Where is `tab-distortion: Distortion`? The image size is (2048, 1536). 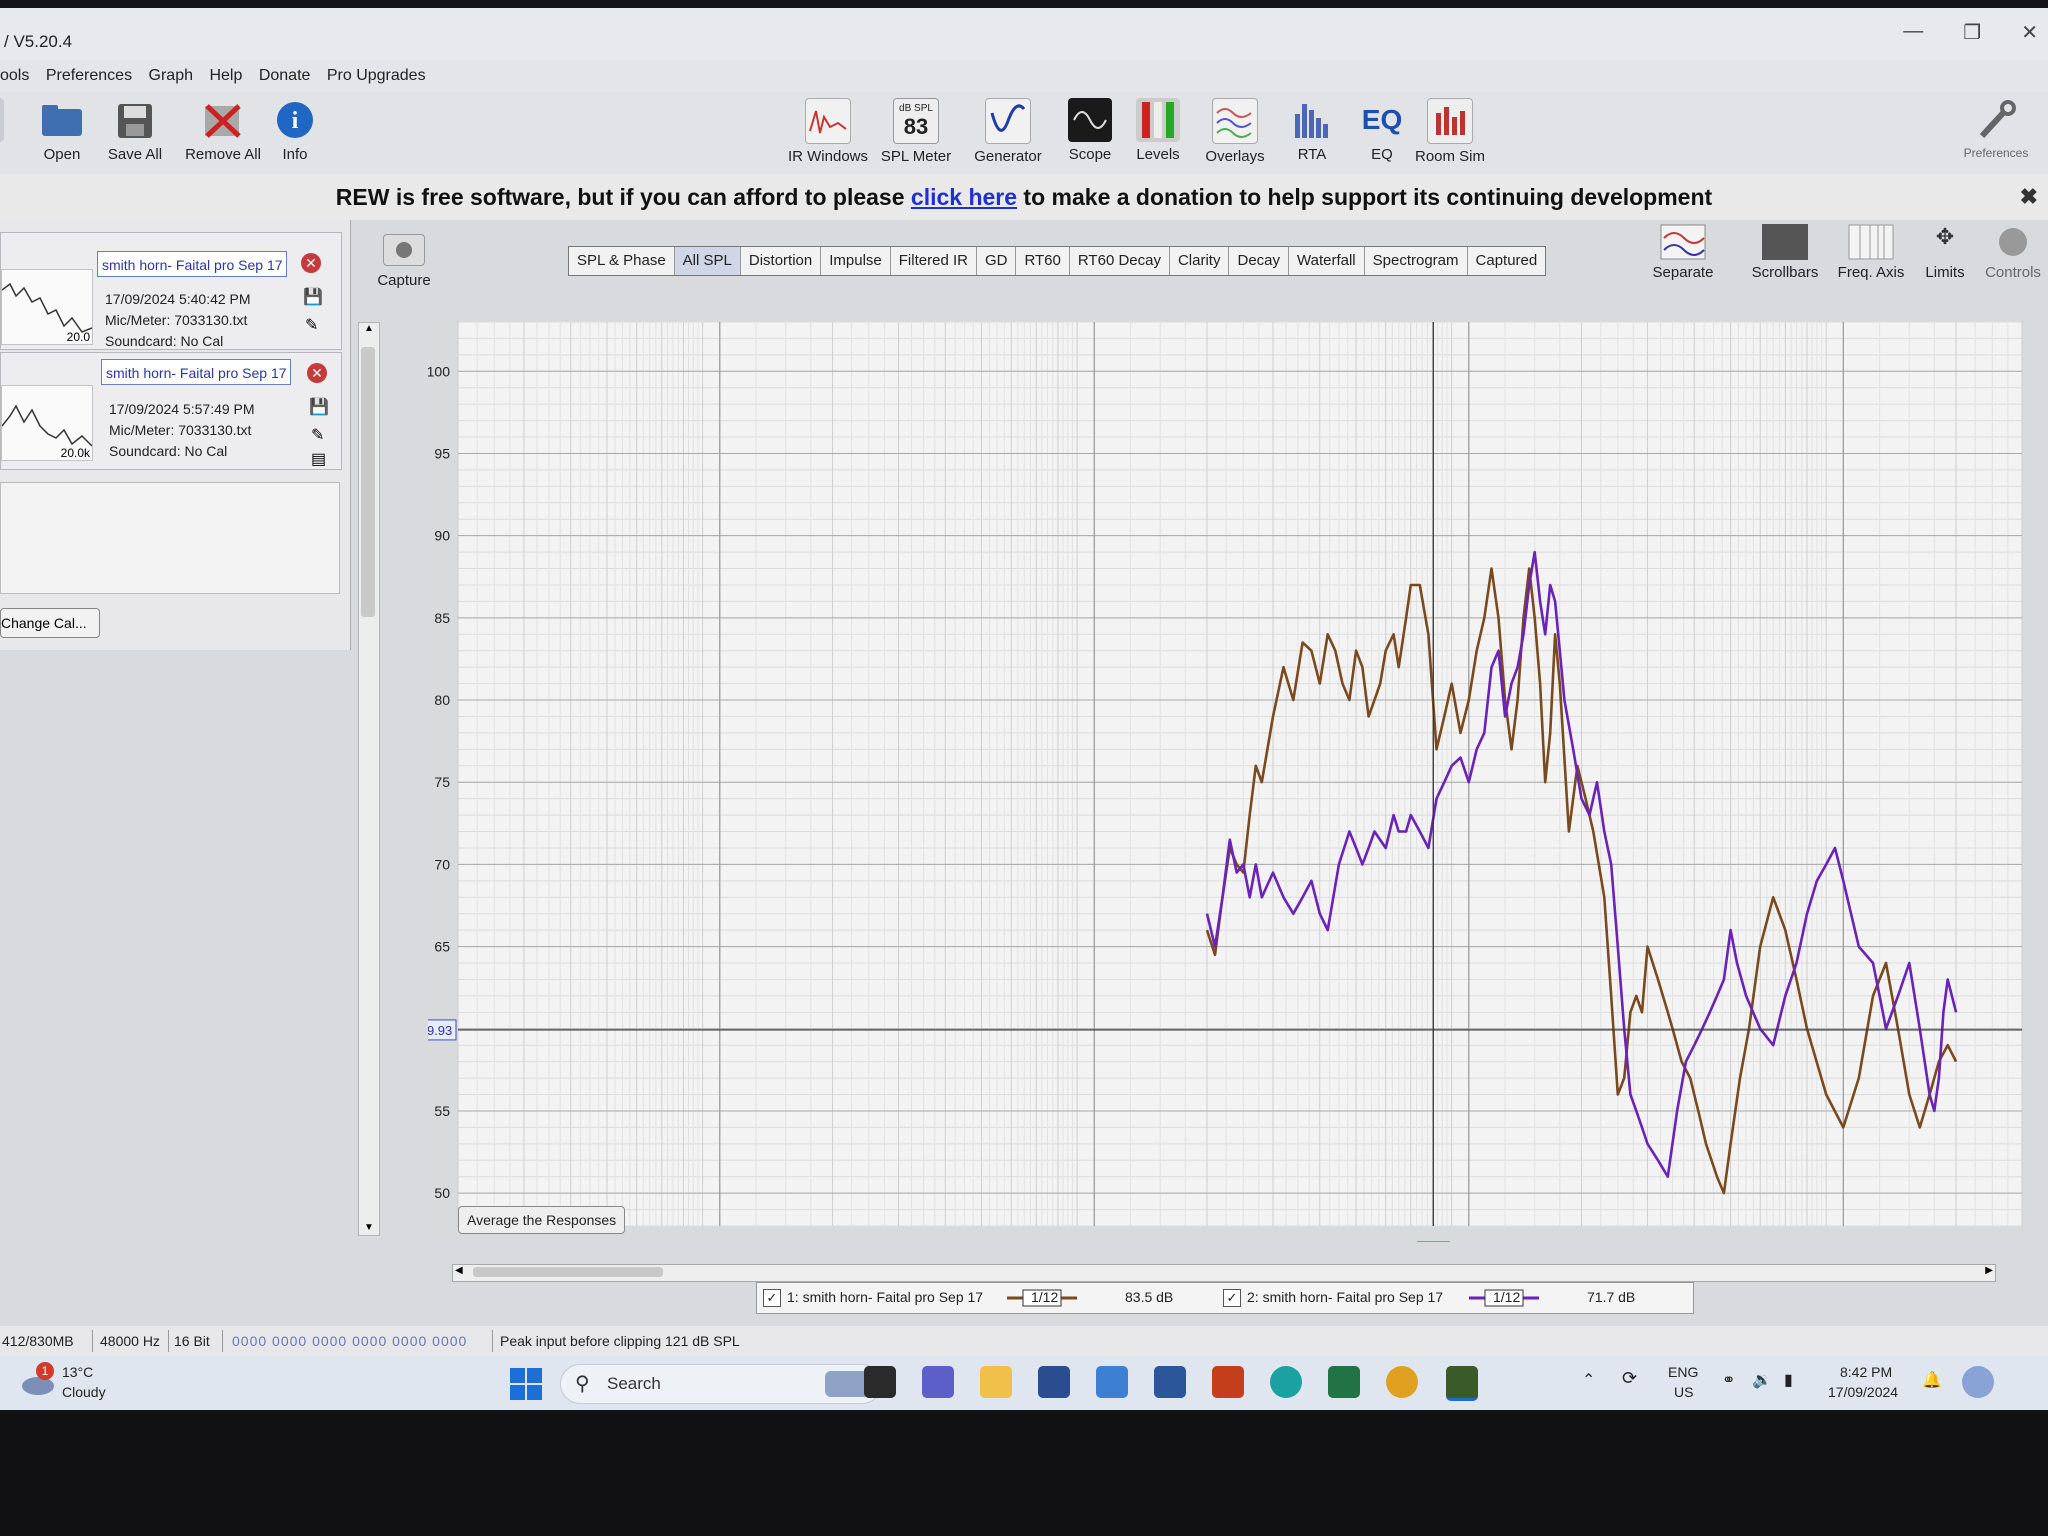
tab-distortion: Distortion is located at coordinates (781, 261).